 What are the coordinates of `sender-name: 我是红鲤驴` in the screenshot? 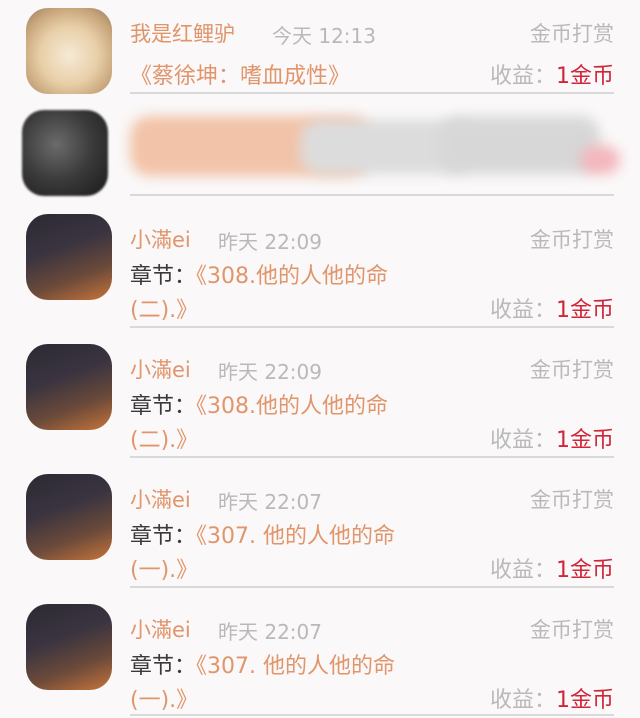 It's located at (182, 33).